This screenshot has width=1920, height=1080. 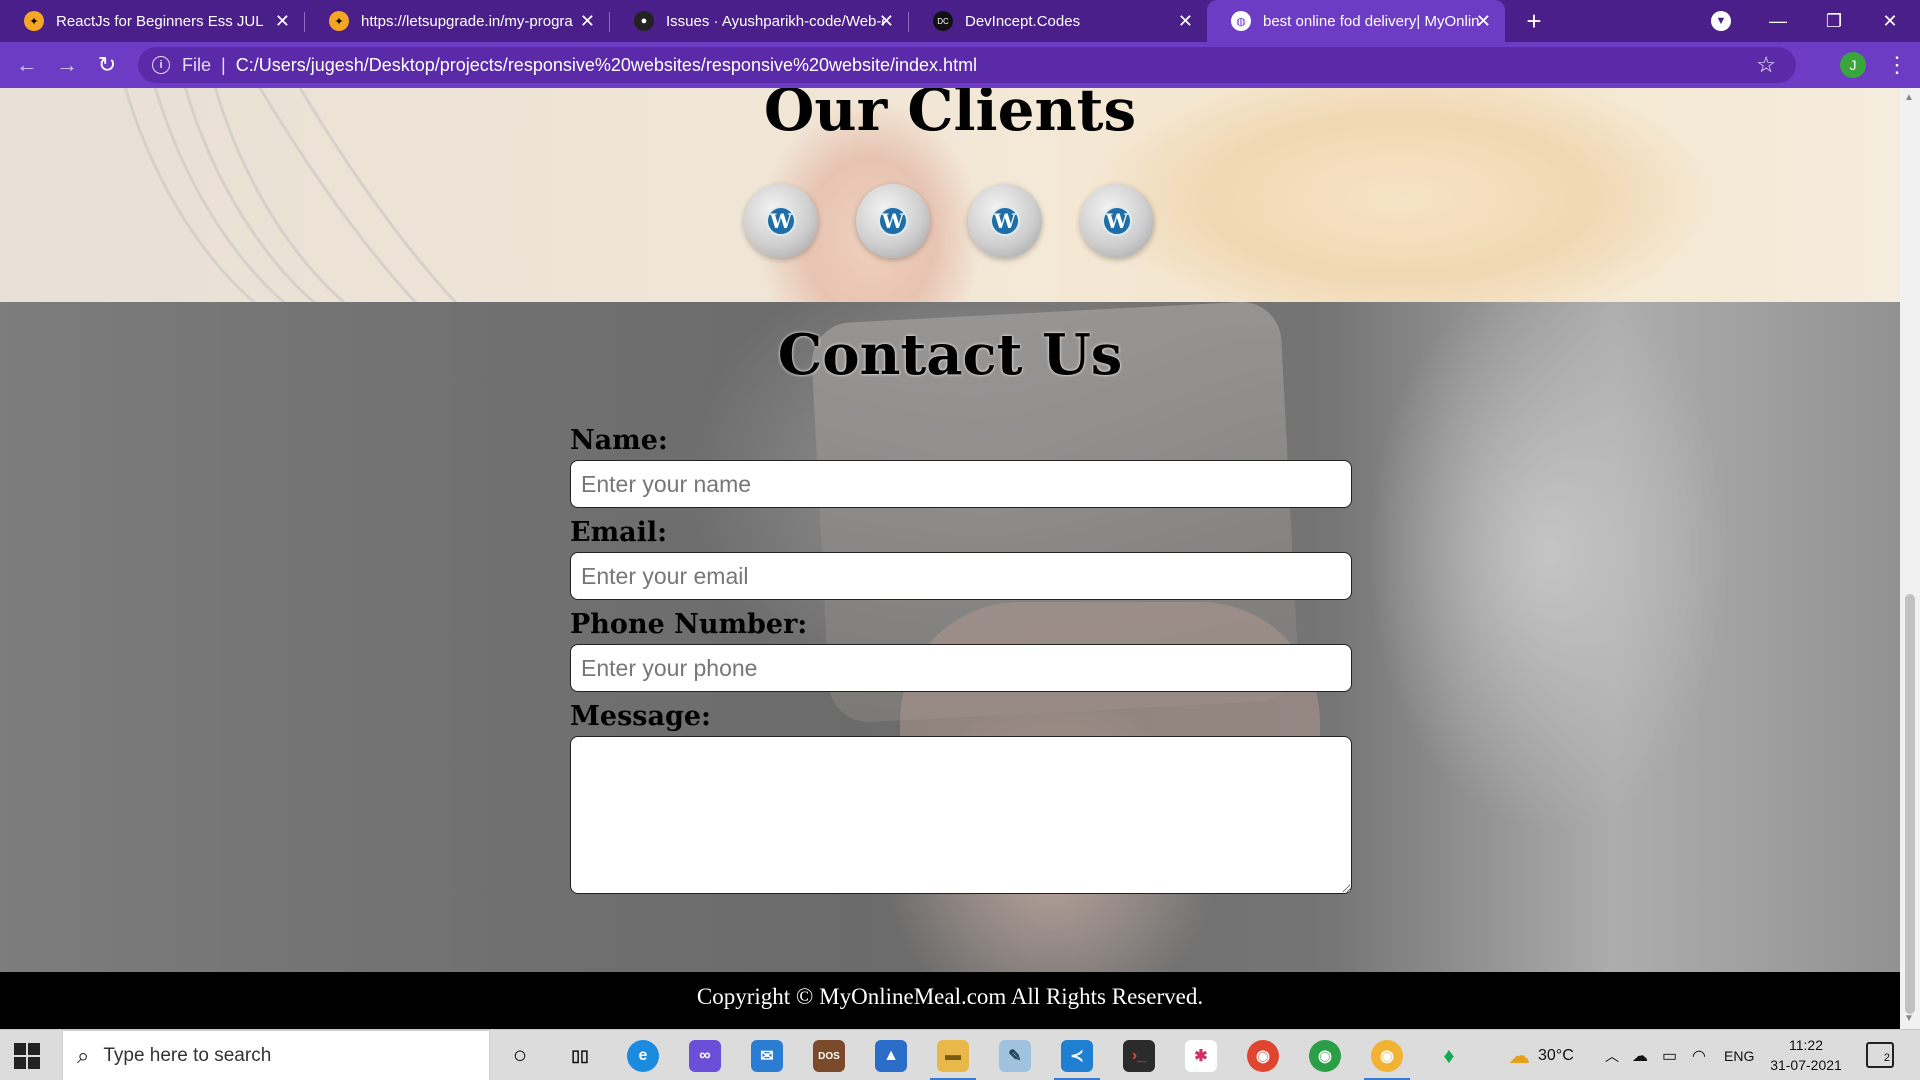 What do you see at coordinates (961, 484) in the screenshot?
I see `name-input` at bounding box center [961, 484].